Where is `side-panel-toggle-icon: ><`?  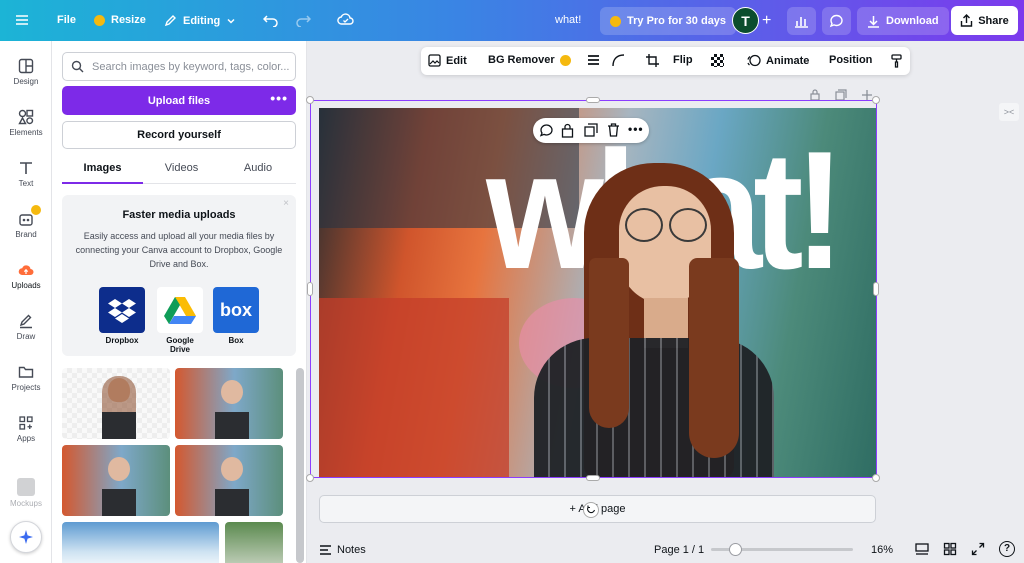
side-panel-toggle-icon: >< is located at coordinates (1009, 112).